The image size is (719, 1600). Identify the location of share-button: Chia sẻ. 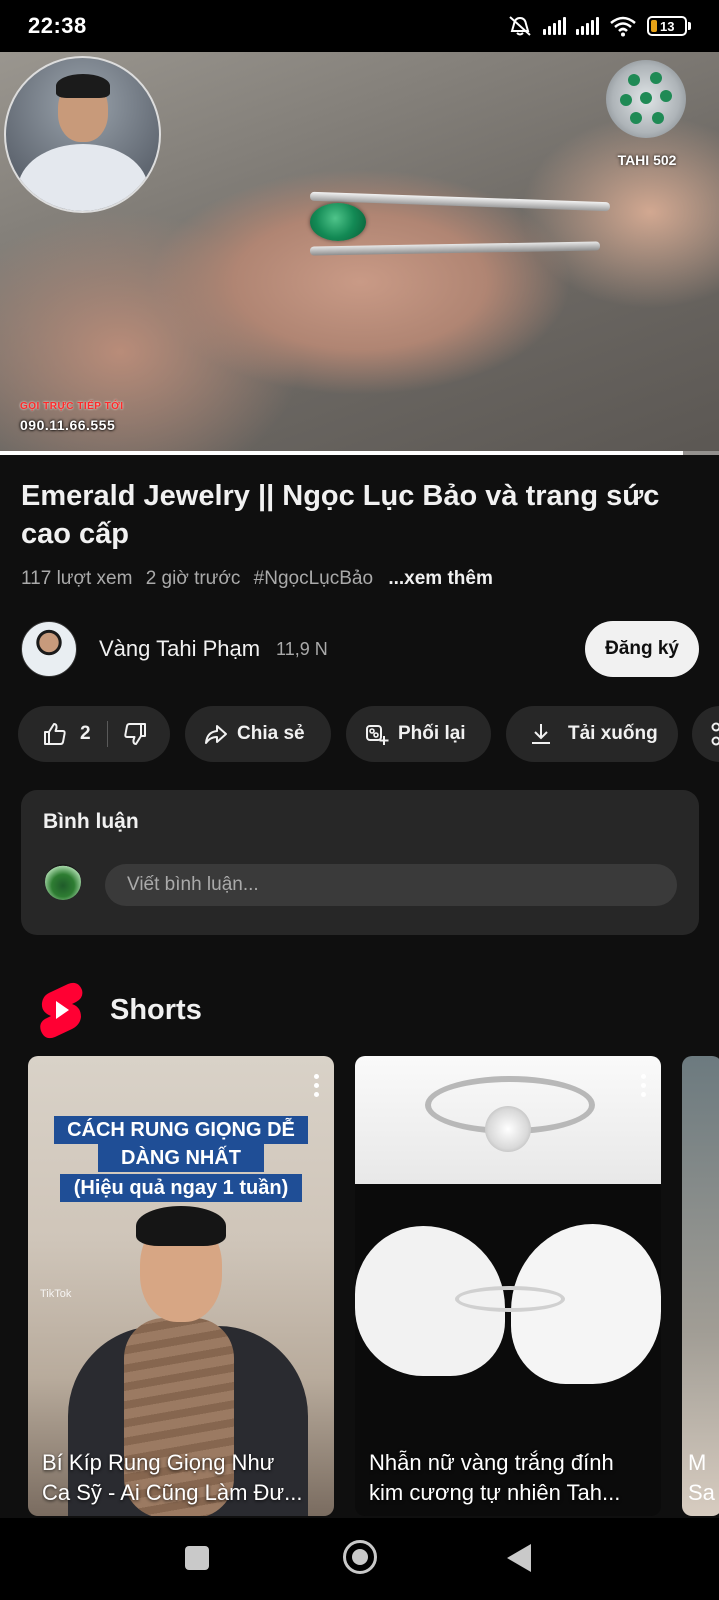
(258, 734).